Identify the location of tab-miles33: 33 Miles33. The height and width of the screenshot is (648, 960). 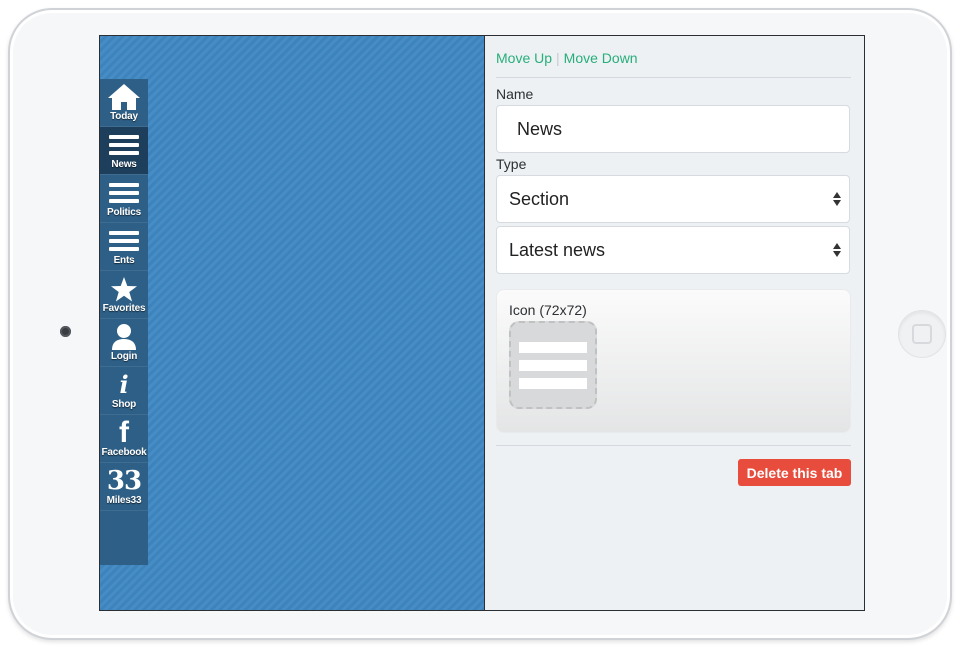
(124, 487).